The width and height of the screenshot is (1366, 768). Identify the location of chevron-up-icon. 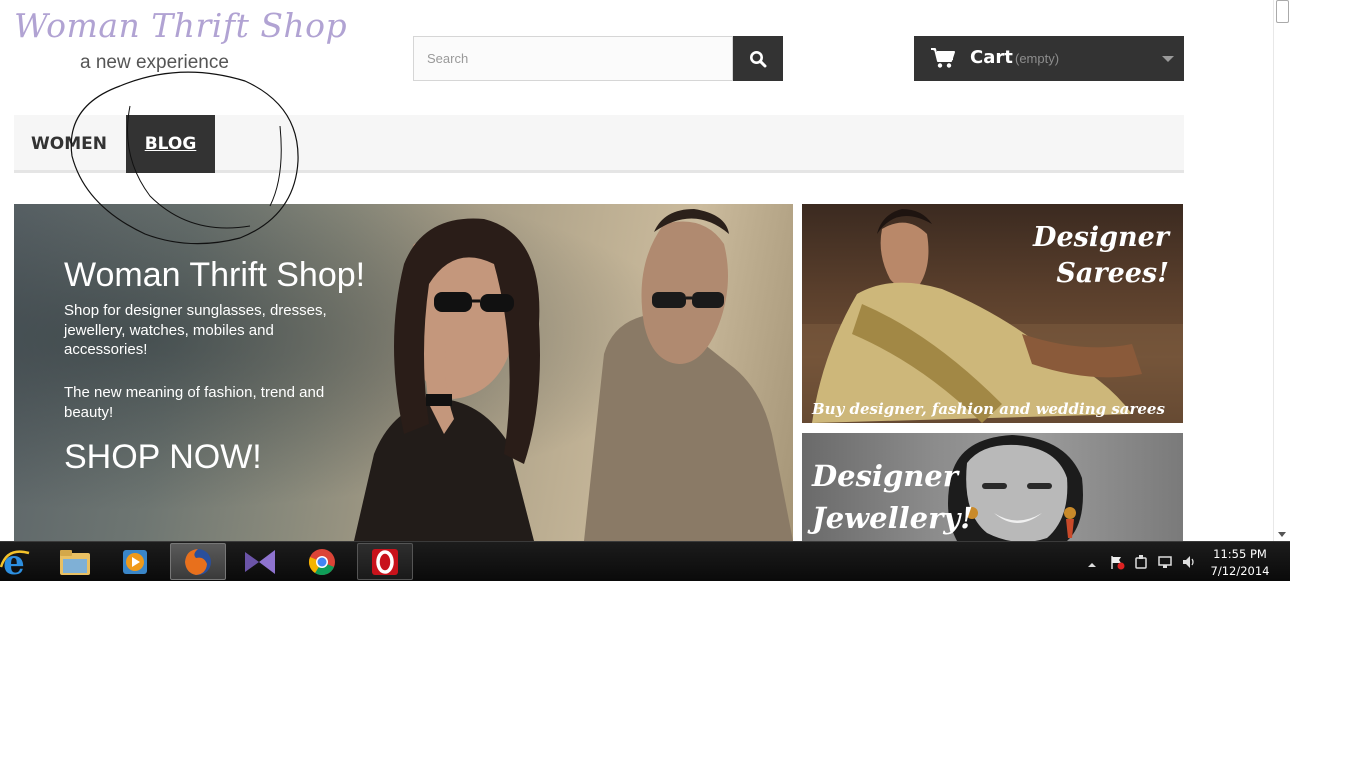
(1092, 565).